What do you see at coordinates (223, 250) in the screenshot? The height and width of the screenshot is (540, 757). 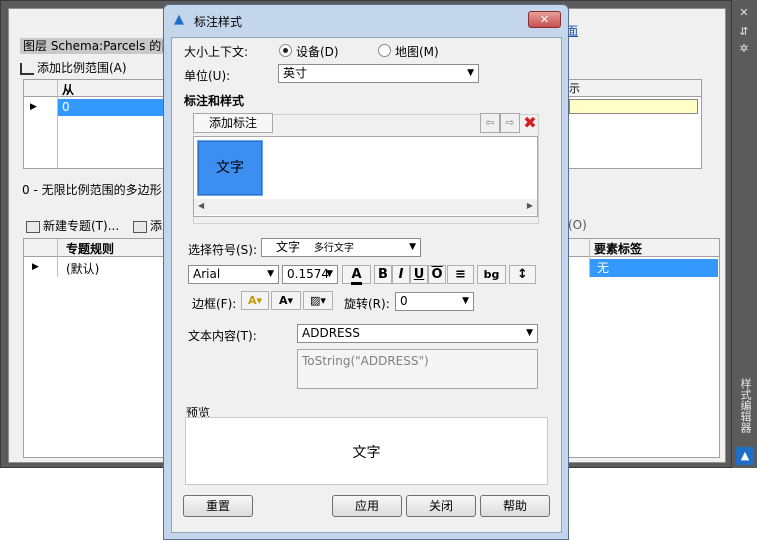 I see `symbol-label: 选择符号(S):` at bounding box center [223, 250].